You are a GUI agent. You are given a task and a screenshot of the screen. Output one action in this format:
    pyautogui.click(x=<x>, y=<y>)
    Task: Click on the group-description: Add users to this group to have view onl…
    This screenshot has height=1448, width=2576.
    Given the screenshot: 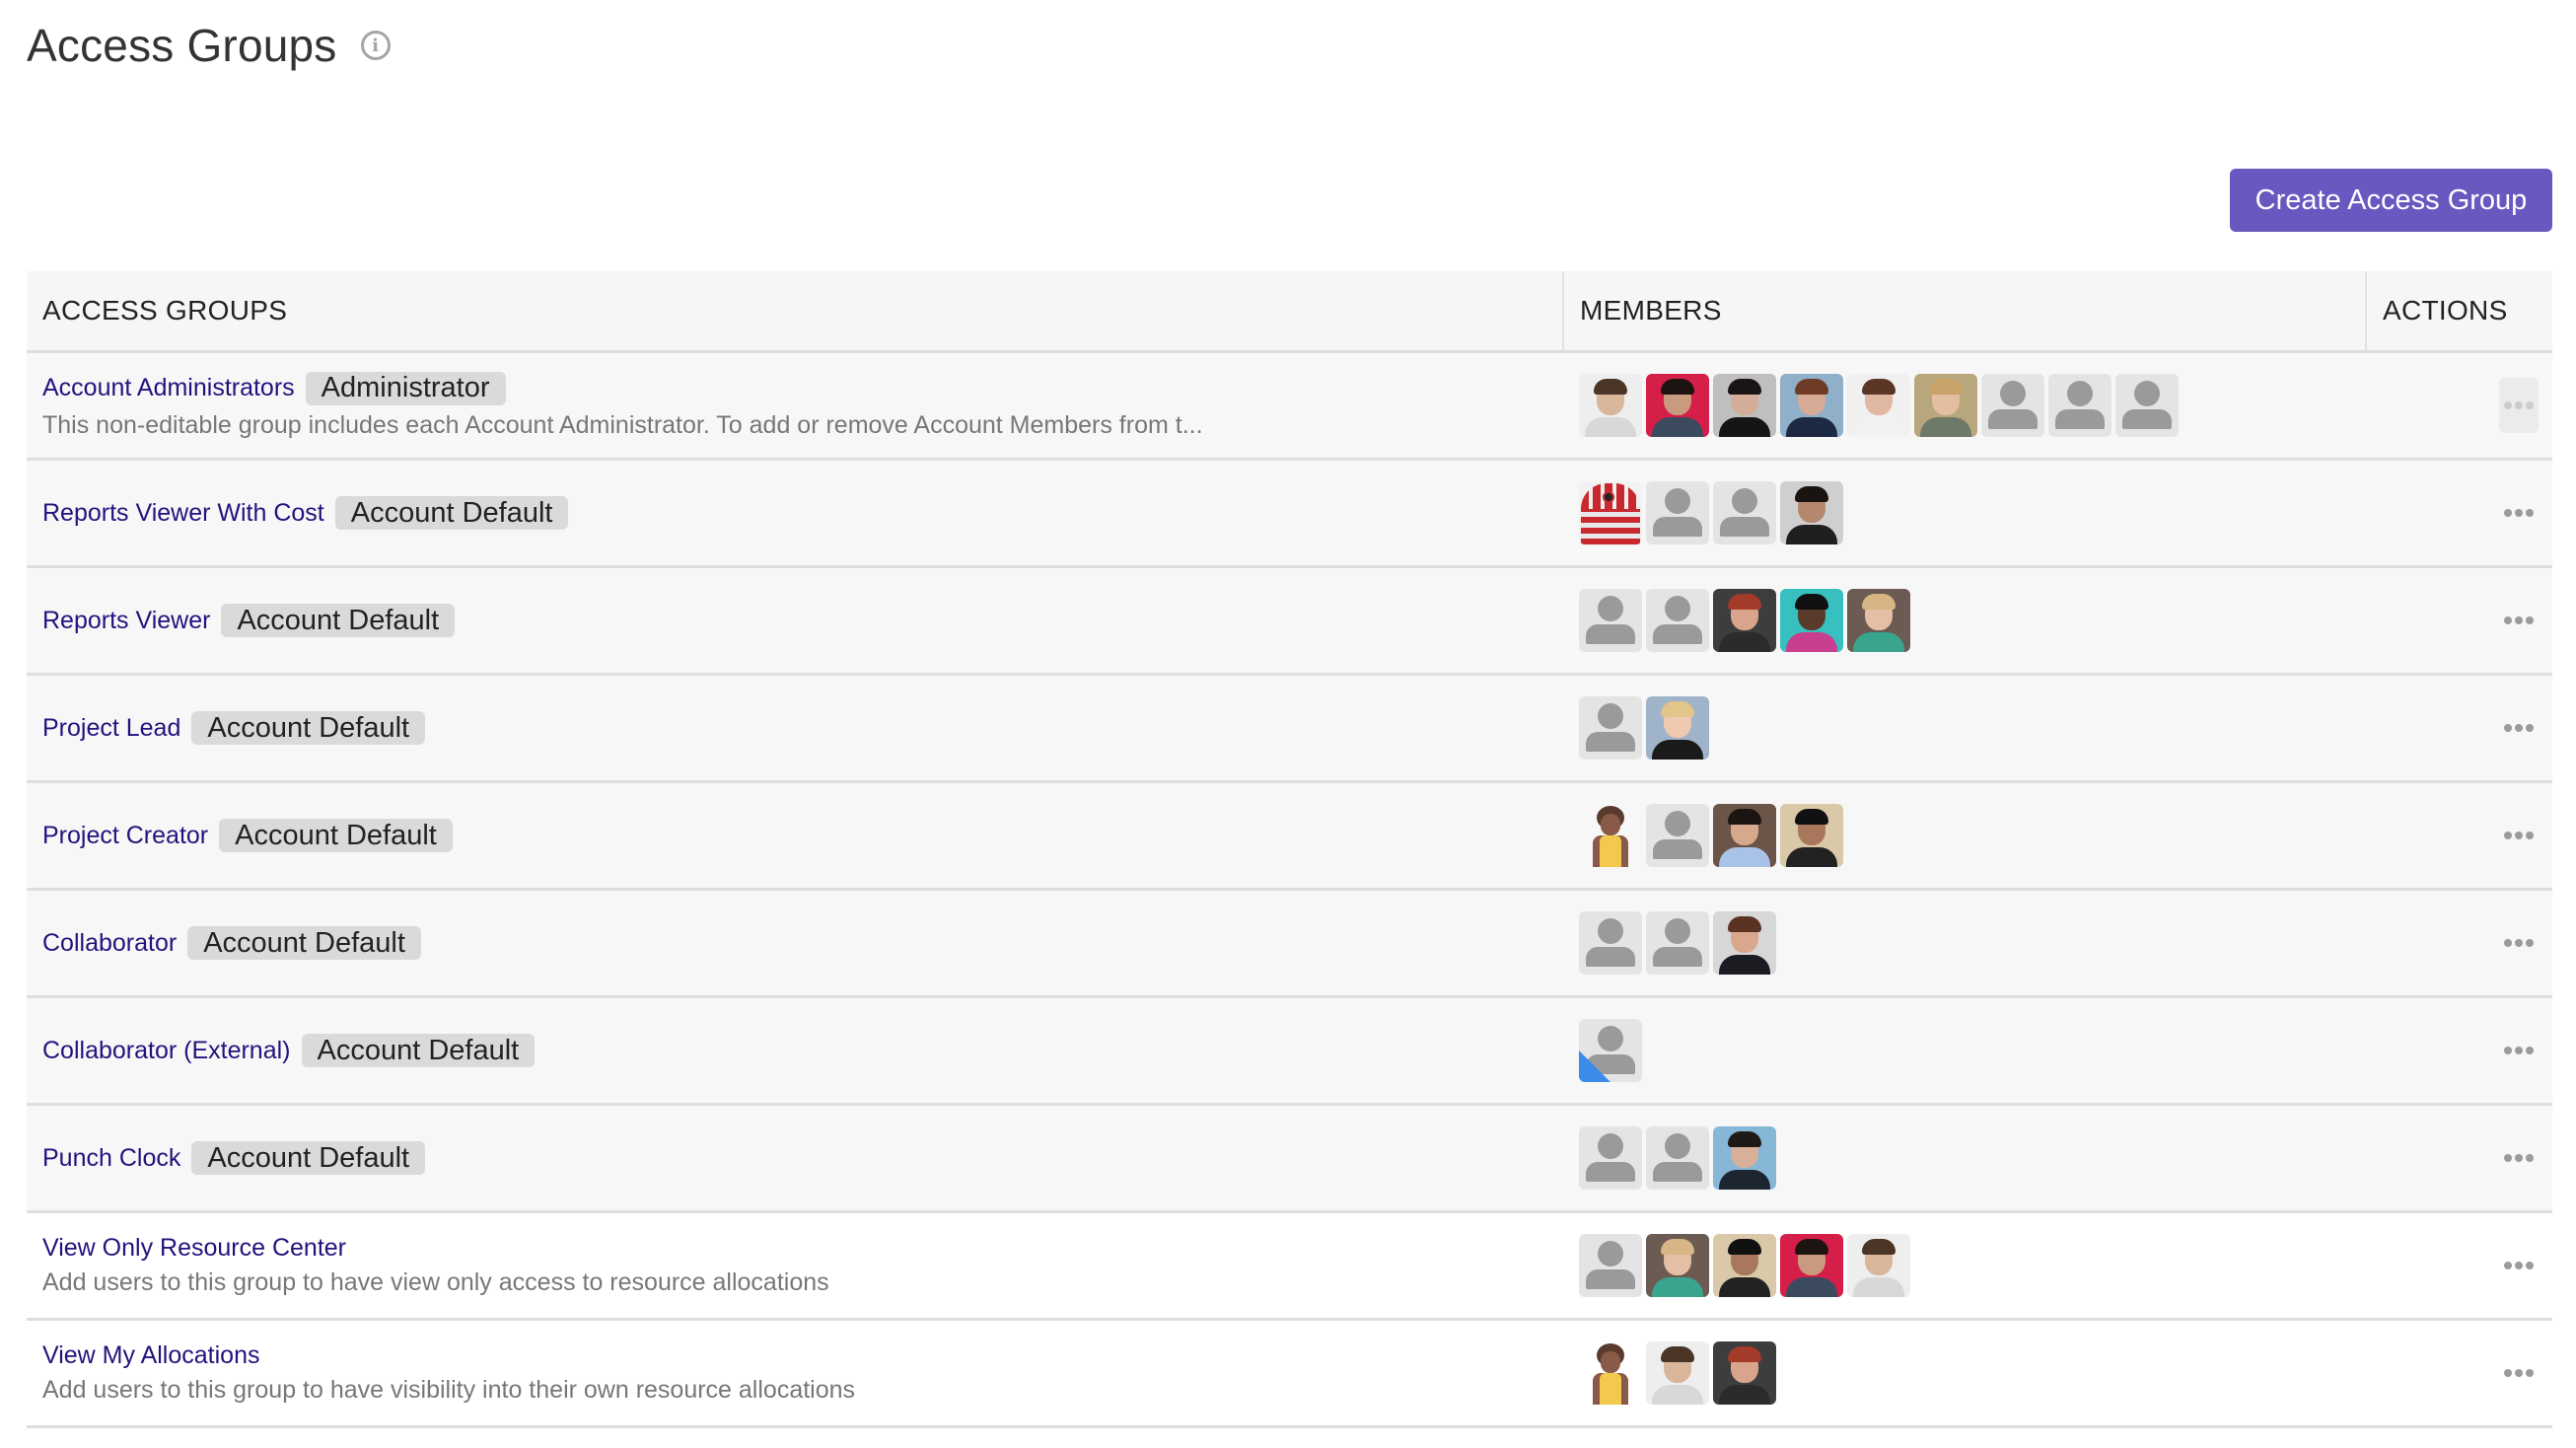 What is the action you would take?
    pyautogui.click(x=435, y=1282)
    